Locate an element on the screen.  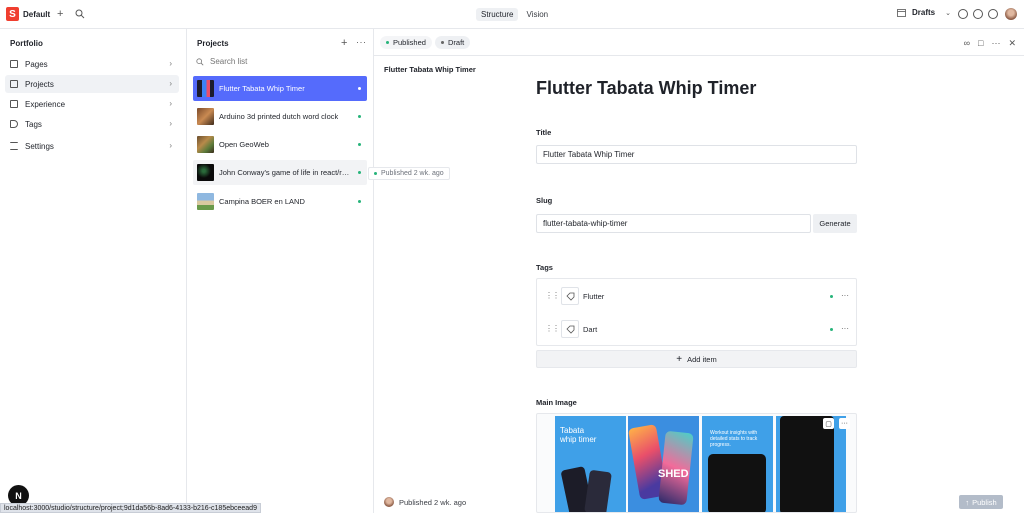
published-chip: Published is located at coordinates (406, 42).